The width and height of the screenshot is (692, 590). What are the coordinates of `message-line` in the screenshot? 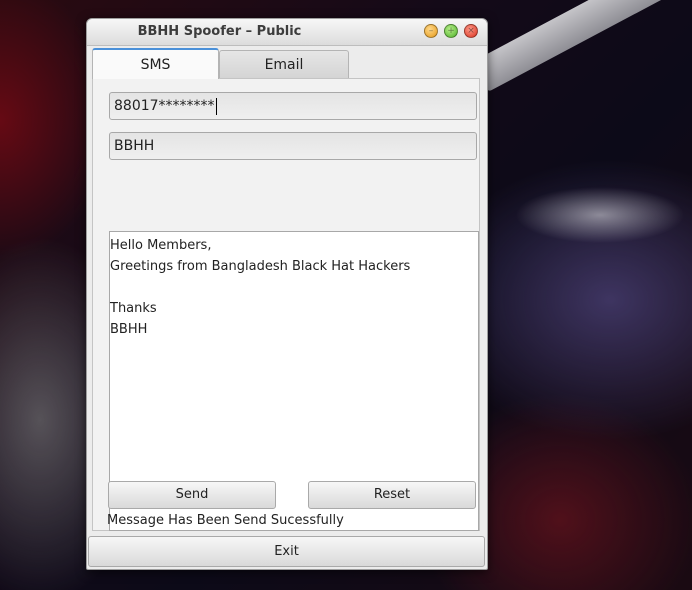 It's located at (294, 287).